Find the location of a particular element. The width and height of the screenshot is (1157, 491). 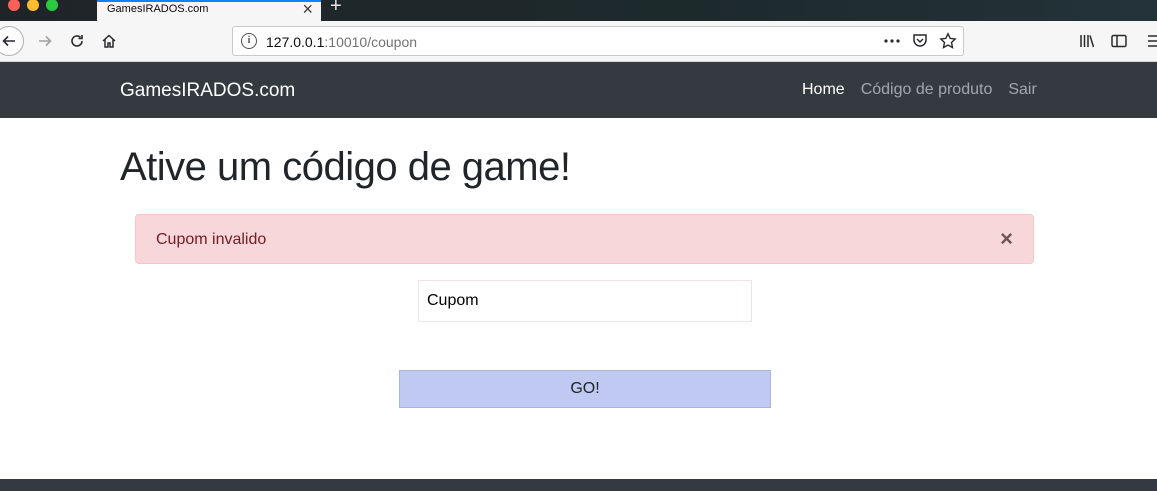

url-text: 127.0.0.1:10010/coupon is located at coordinates (341, 42).